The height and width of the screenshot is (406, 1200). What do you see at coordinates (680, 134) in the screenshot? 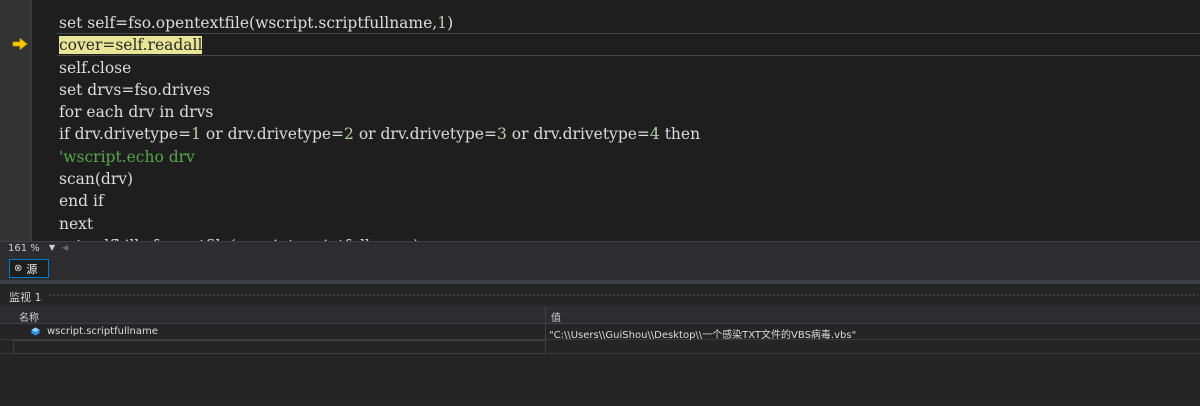
I see `code-token: then` at bounding box center [680, 134].